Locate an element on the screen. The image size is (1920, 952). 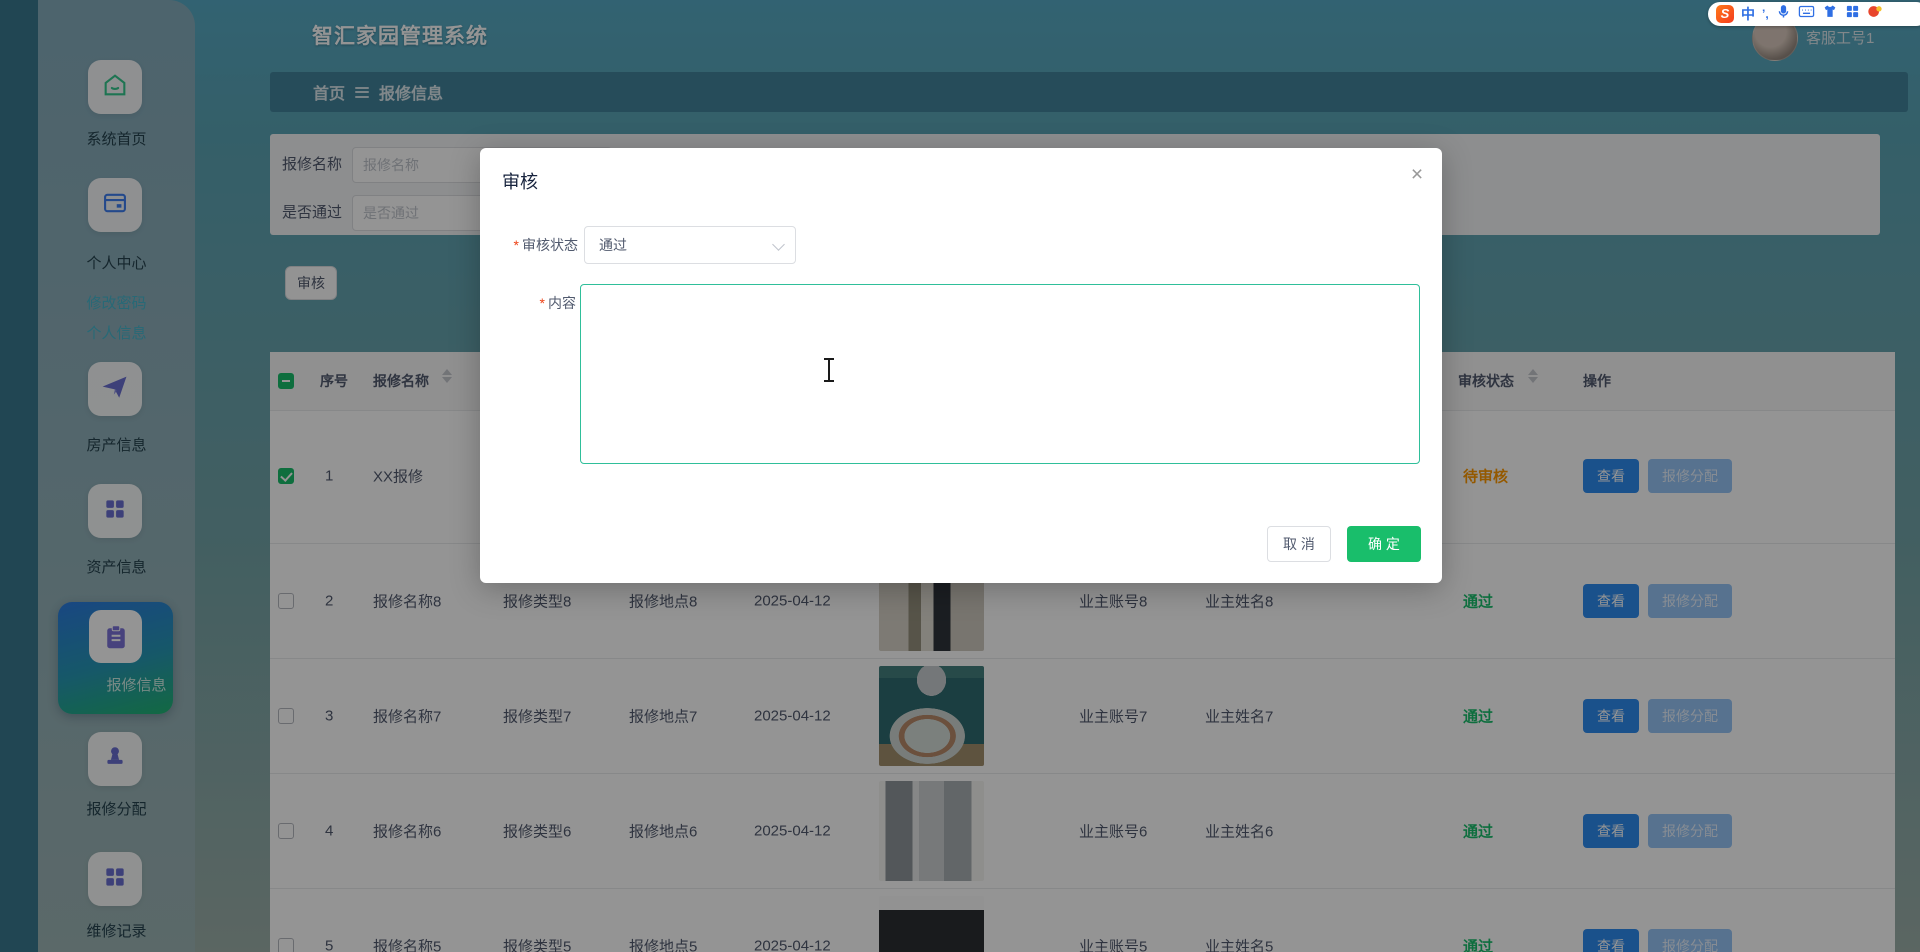
audit-status-value: 通过 is located at coordinates (613, 245).